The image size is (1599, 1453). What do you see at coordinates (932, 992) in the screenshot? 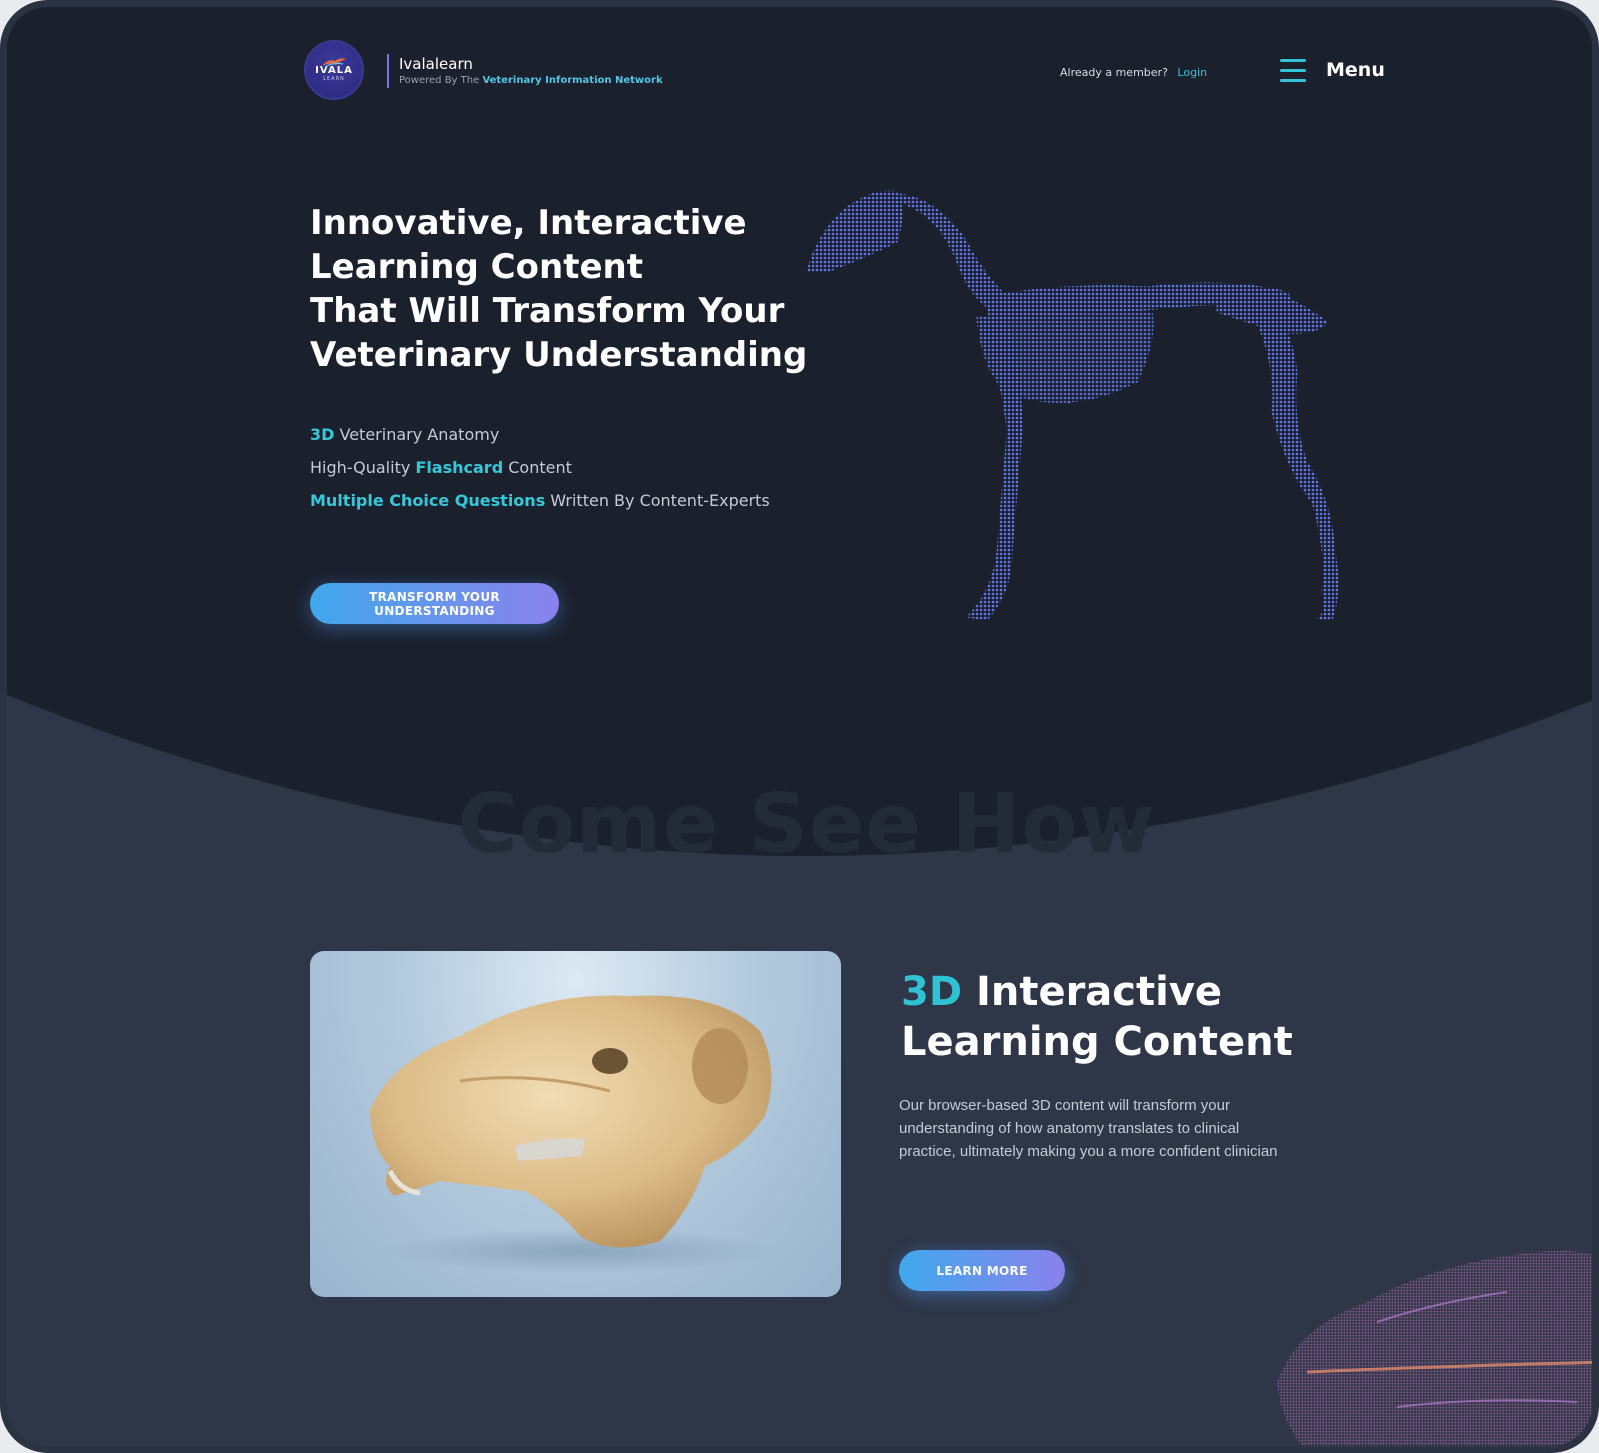
I see `section-title-accent: 3D` at bounding box center [932, 992].